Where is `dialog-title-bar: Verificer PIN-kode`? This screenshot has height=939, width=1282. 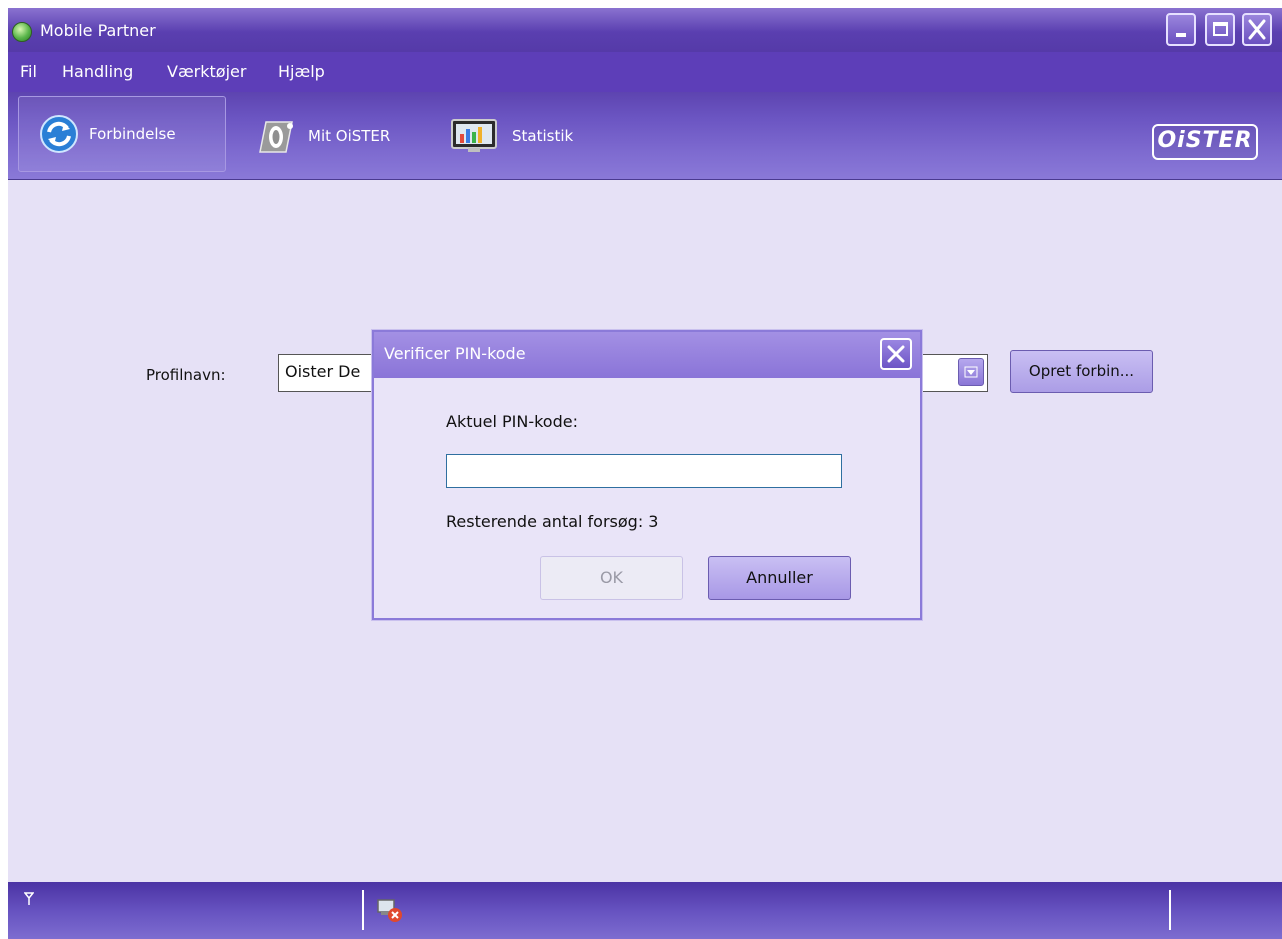 dialog-title-bar: Verificer PIN-kode is located at coordinates (647, 355).